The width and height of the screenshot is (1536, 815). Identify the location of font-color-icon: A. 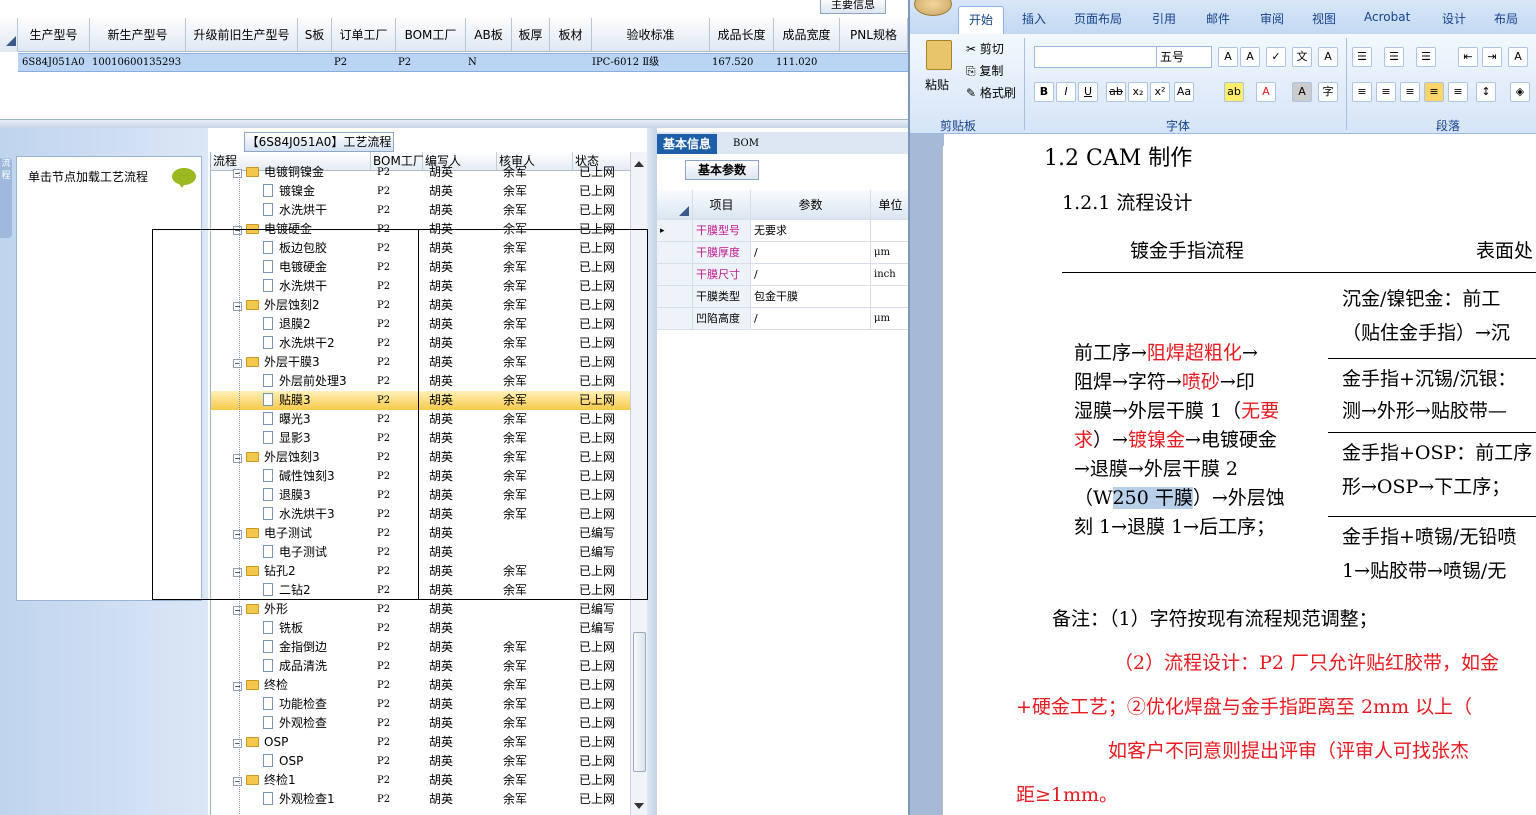
(1266, 92).